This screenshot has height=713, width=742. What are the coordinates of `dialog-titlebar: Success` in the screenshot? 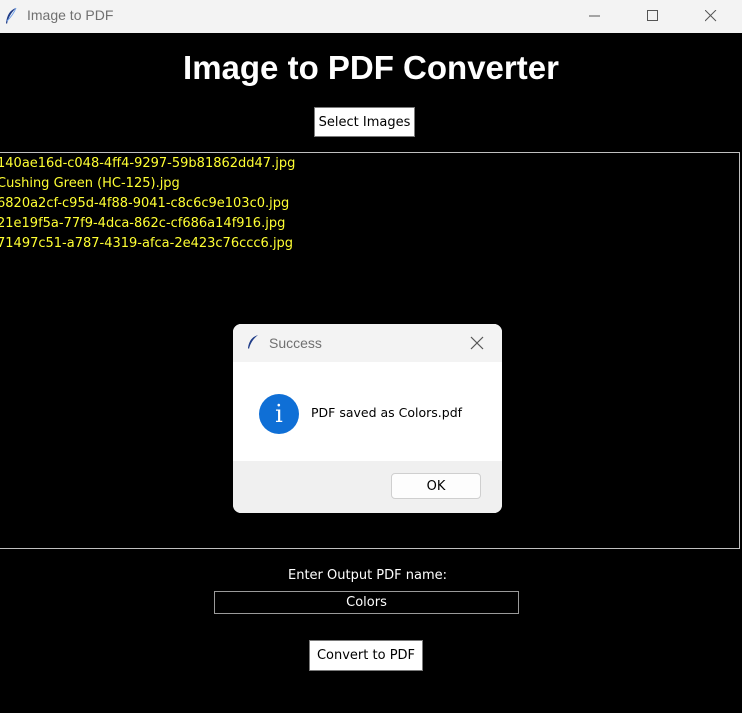 It's located at (367, 343).